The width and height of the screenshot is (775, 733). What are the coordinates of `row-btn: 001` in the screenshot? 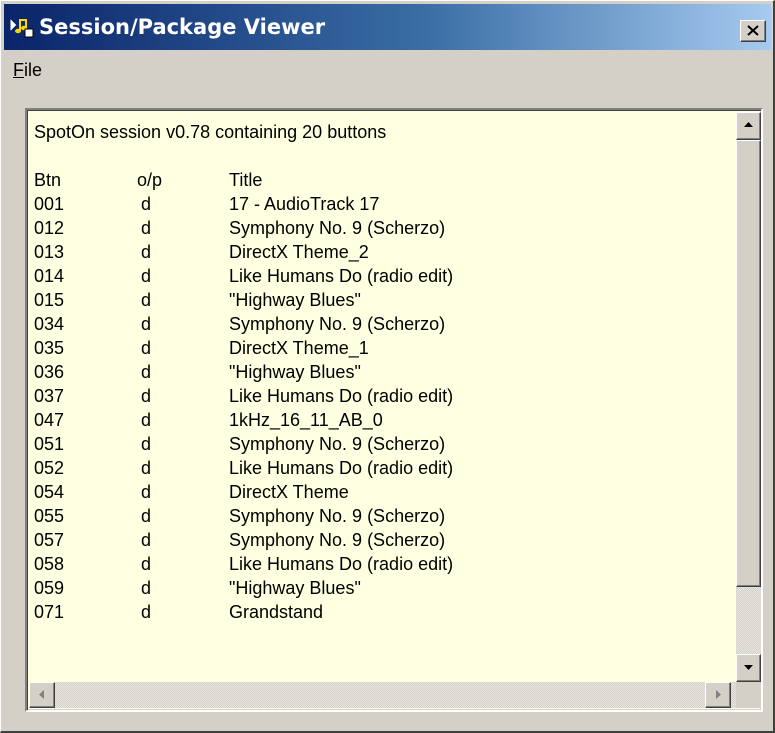 It's located at (49, 204).